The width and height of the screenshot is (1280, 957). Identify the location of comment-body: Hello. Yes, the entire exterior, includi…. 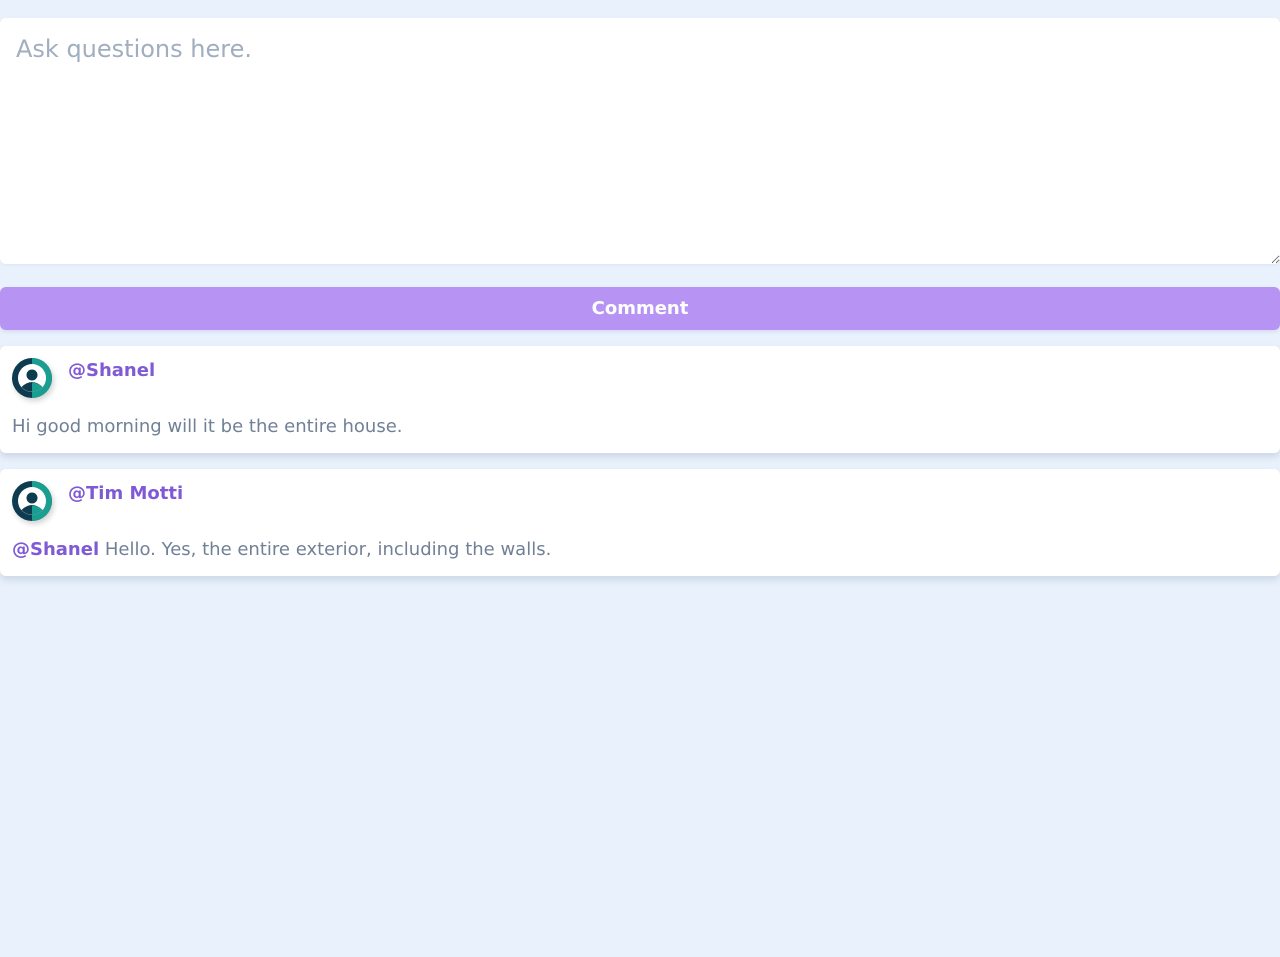
(325, 549).